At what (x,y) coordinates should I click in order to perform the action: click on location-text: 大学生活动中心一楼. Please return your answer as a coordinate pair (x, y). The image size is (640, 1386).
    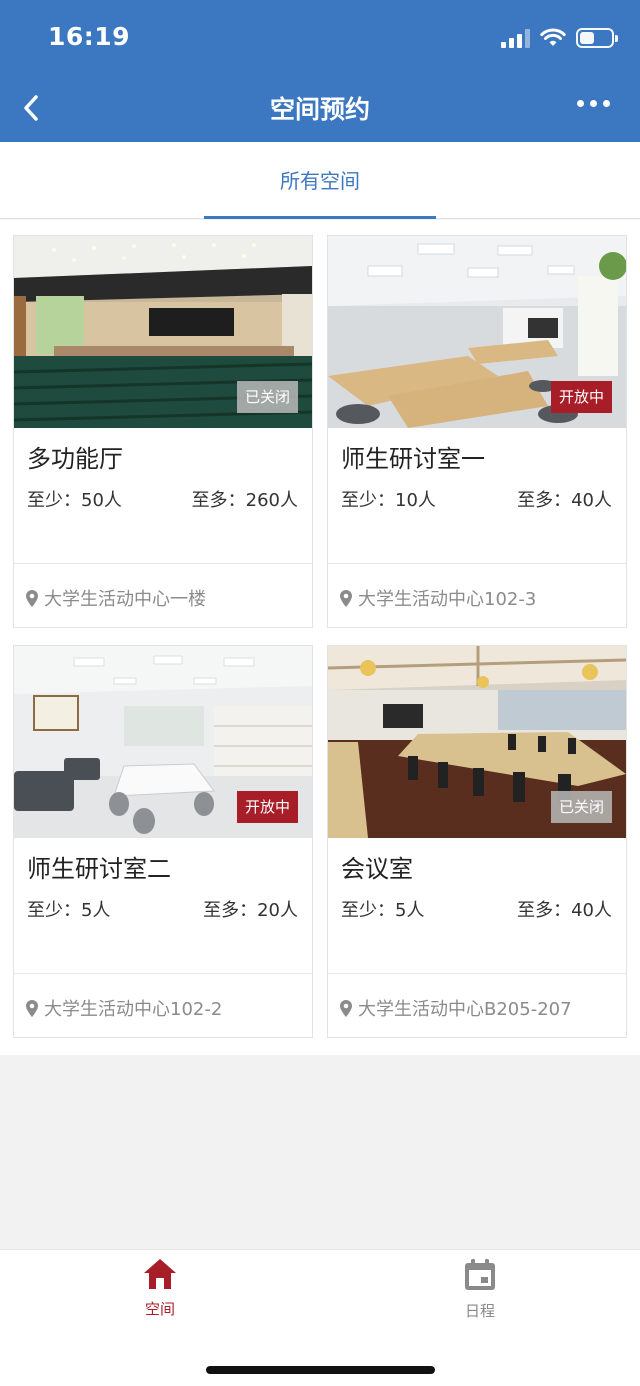
    Looking at the image, I should click on (125, 599).